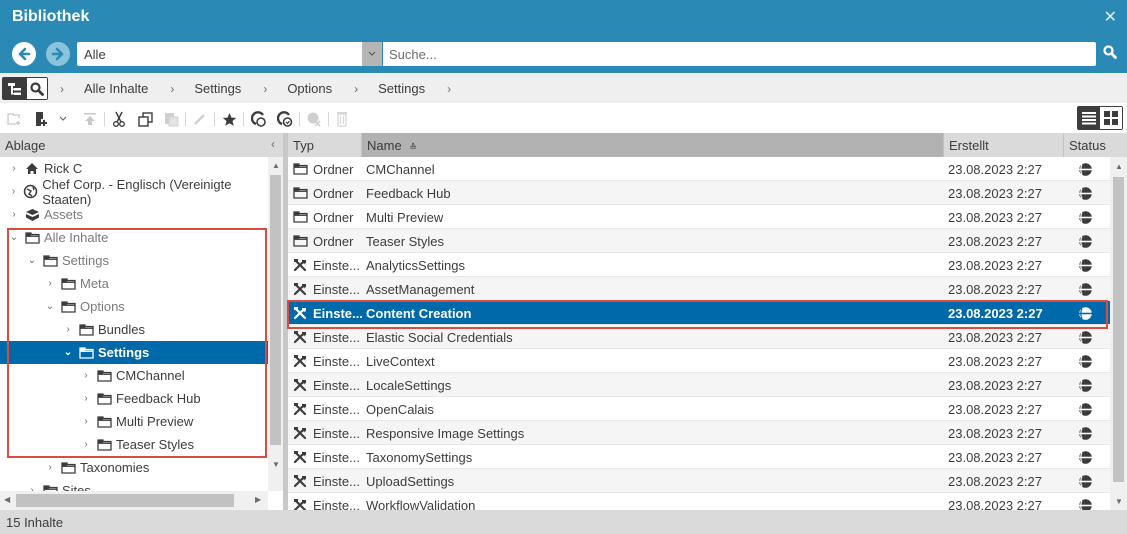 This screenshot has height=534, width=1127. What do you see at coordinates (259, 119) in the screenshot?
I see `check-in-button` at bounding box center [259, 119].